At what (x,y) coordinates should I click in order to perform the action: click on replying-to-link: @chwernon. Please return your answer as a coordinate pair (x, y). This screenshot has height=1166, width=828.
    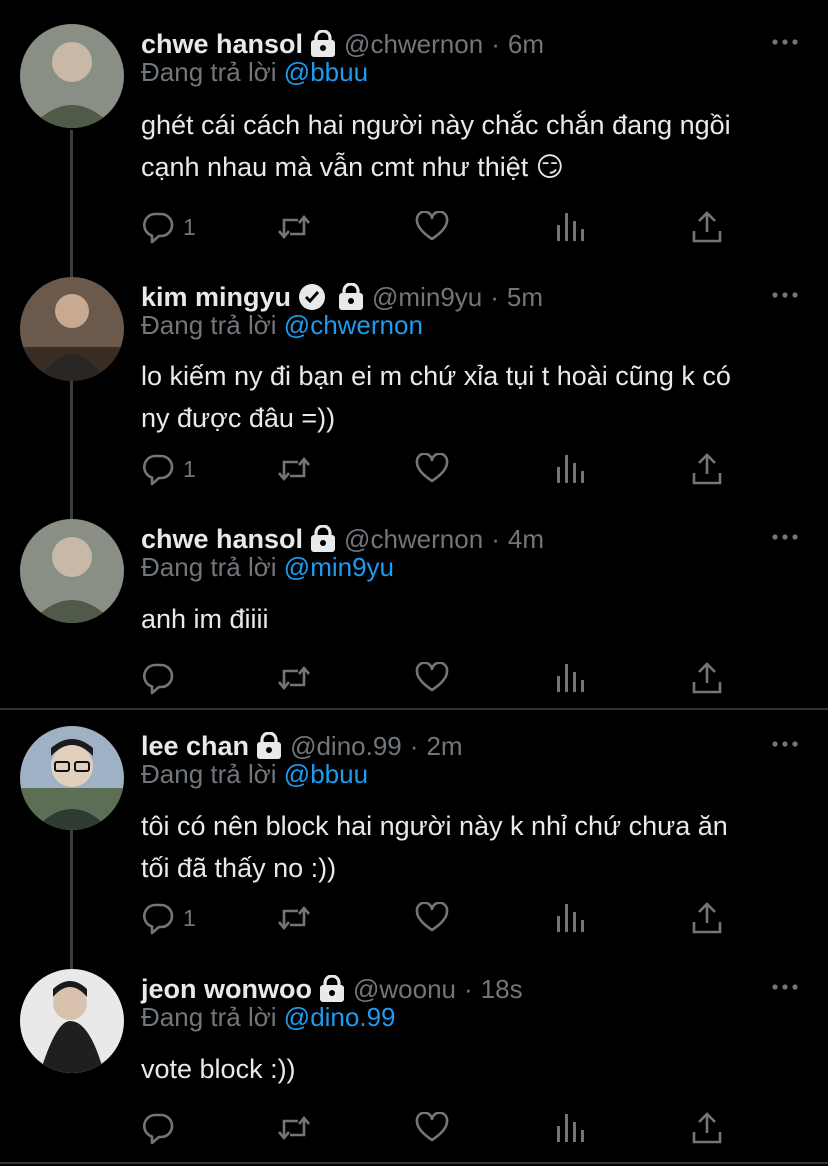
    Looking at the image, I should click on (353, 325).